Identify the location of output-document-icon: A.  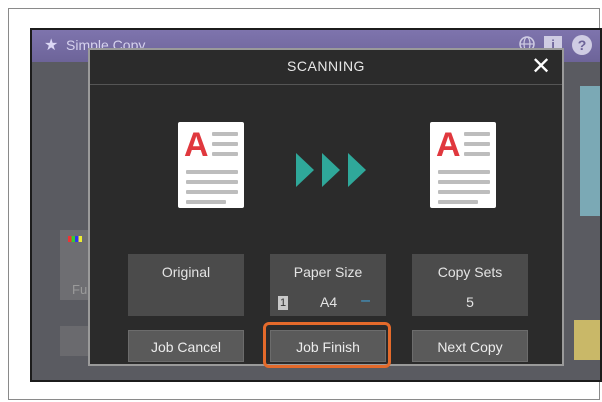
(463, 165).